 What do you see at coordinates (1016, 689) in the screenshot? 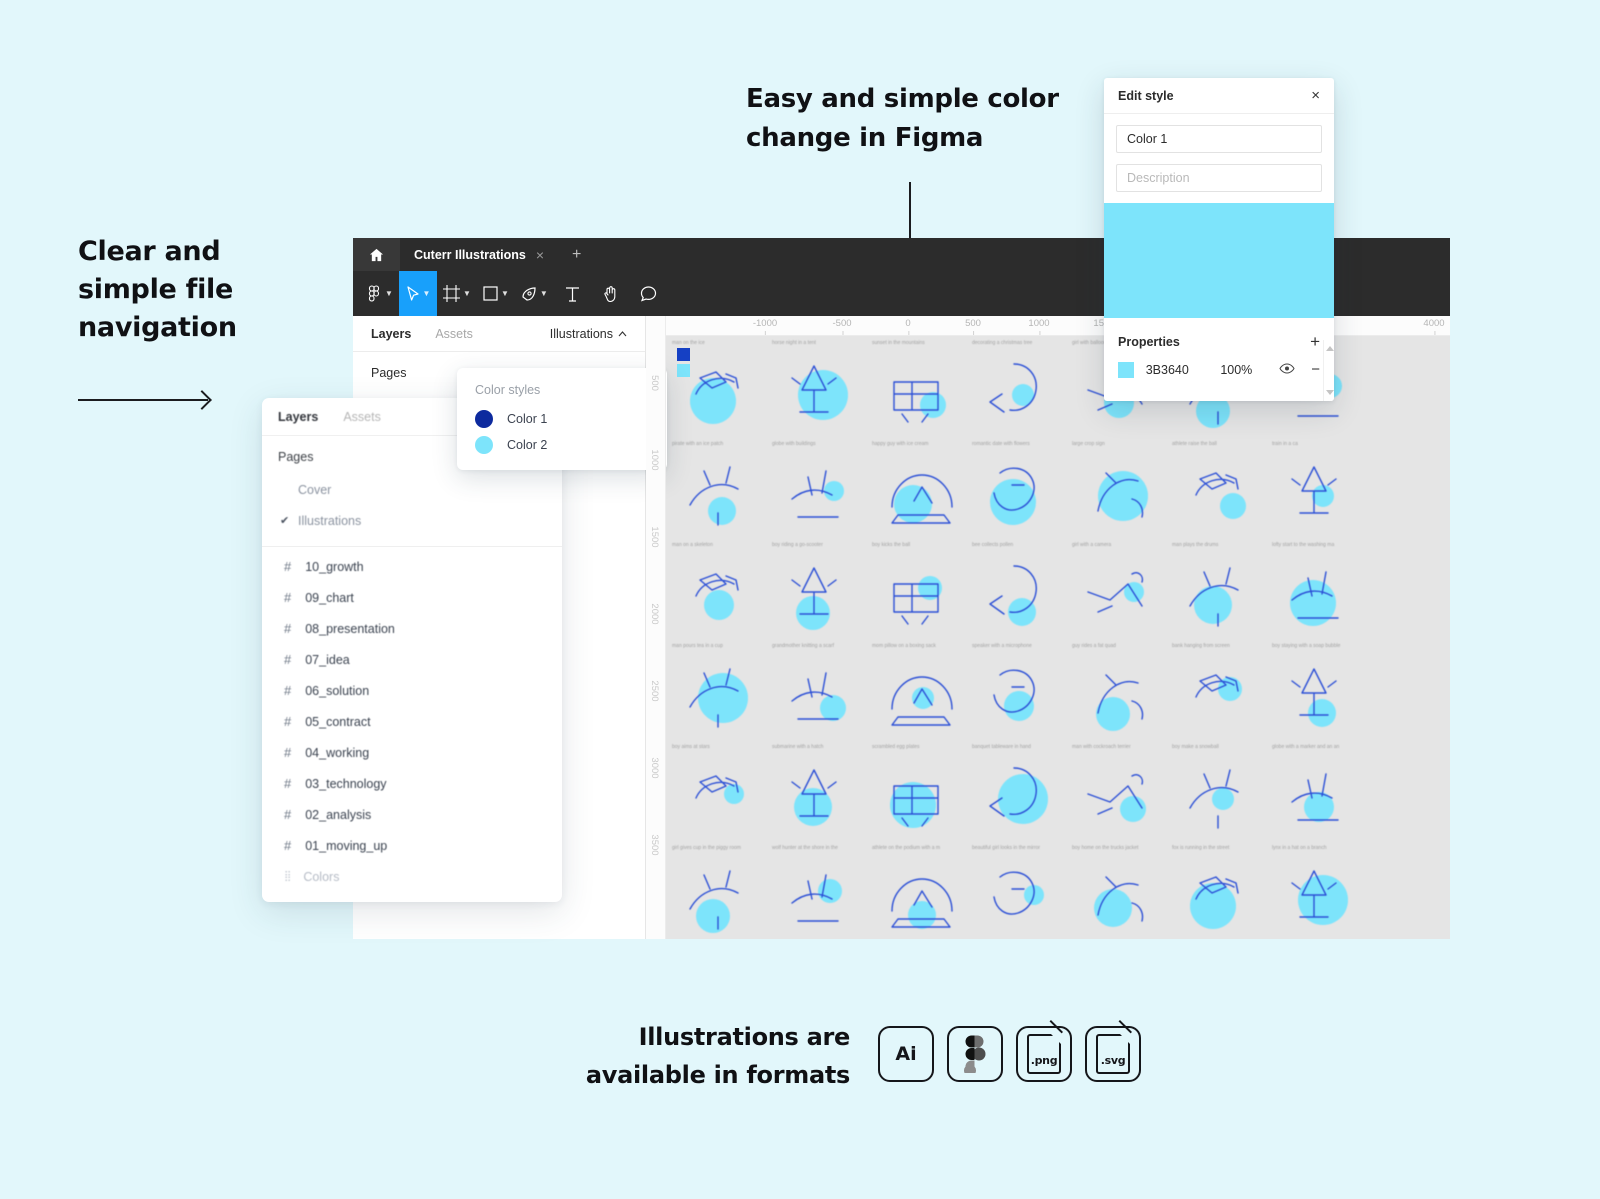
I see `illustration-cell: speaker with a microphone` at bounding box center [1016, 689].